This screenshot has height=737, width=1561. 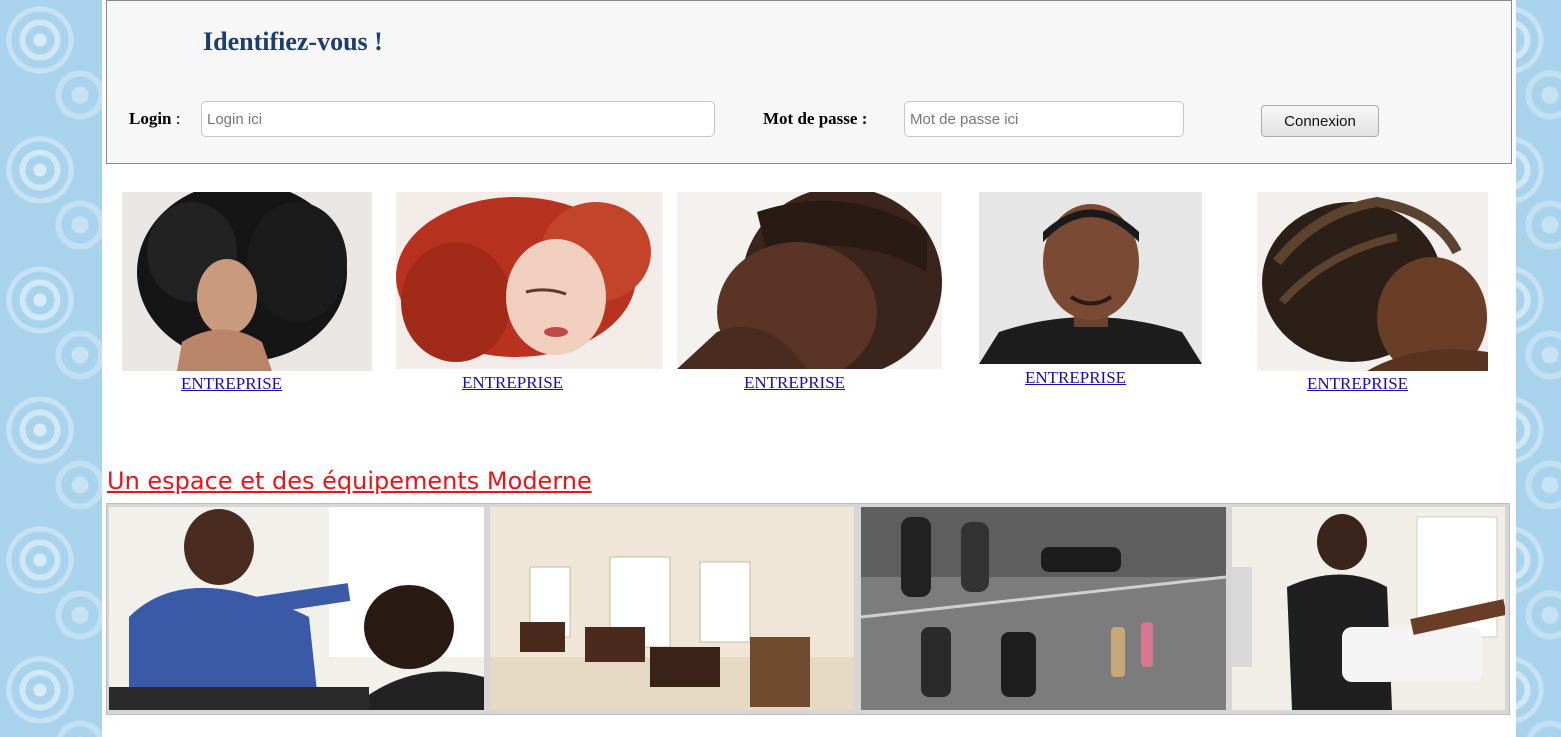 What do you see at coordinates (1043, 608) in the screenshot?
I see `clippers-display-photo` at bounding box center [1043, 608].